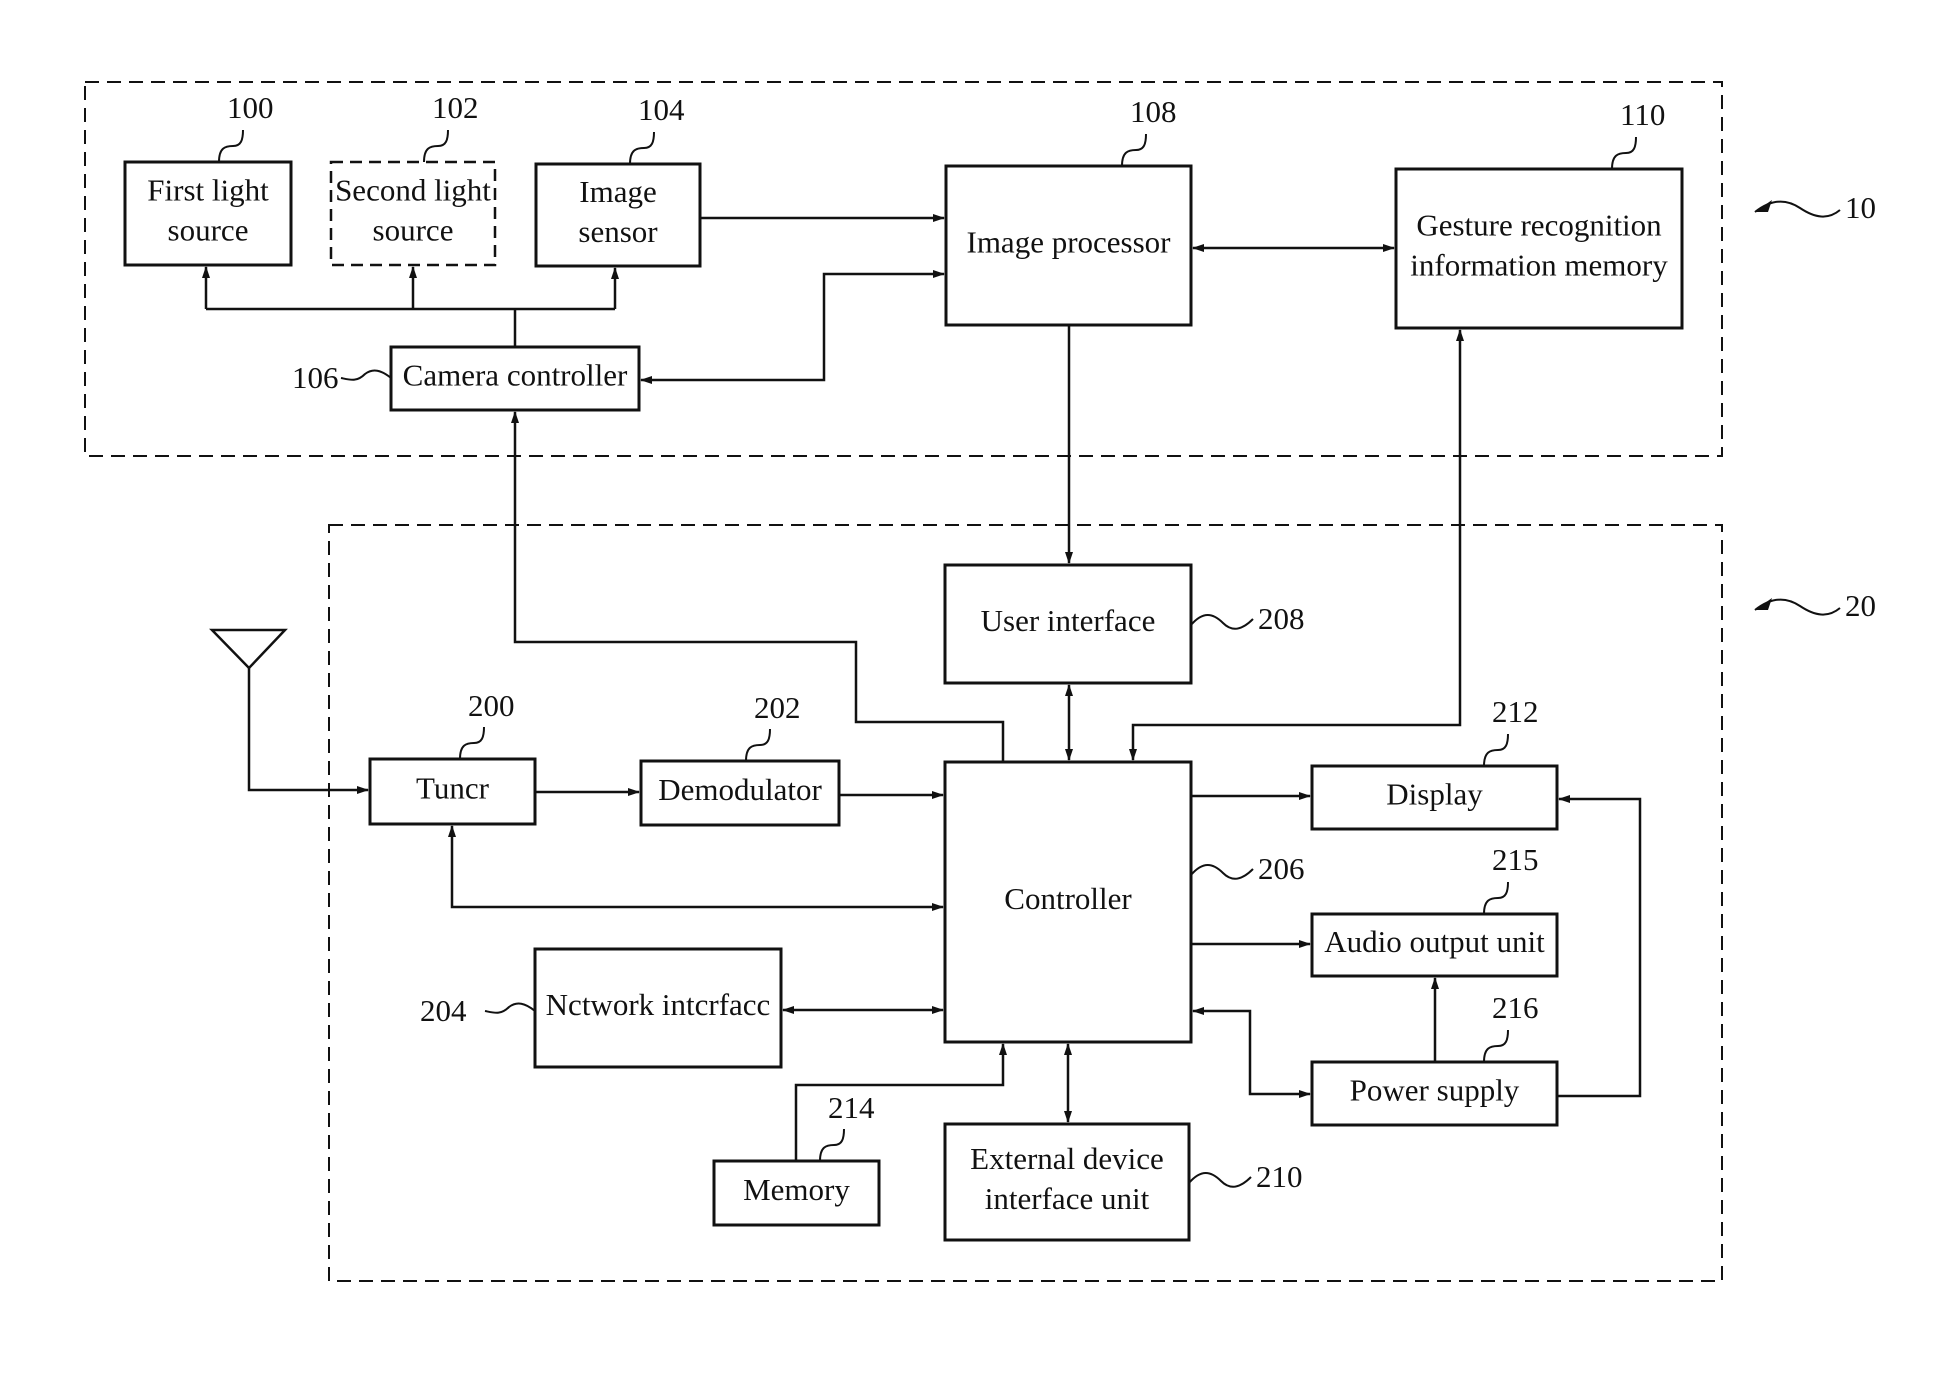 This screenshot has height=1392, width=1950. Describe the element at coordinates (413, 230) in the screenshot. I see `second-light-label-line: source` at that location.